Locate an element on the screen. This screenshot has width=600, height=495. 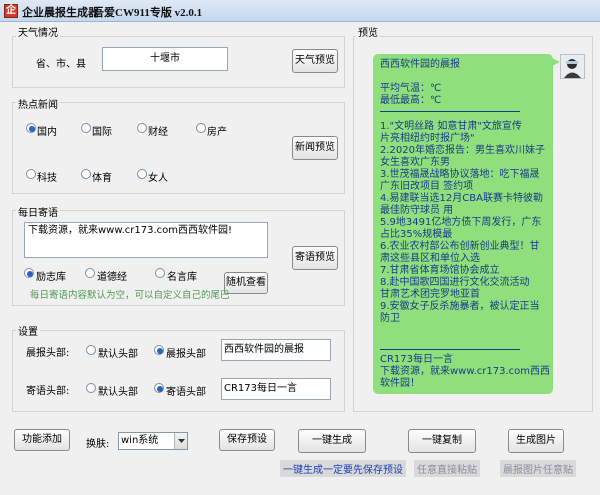
avatar is located at coordinates (572, 66).